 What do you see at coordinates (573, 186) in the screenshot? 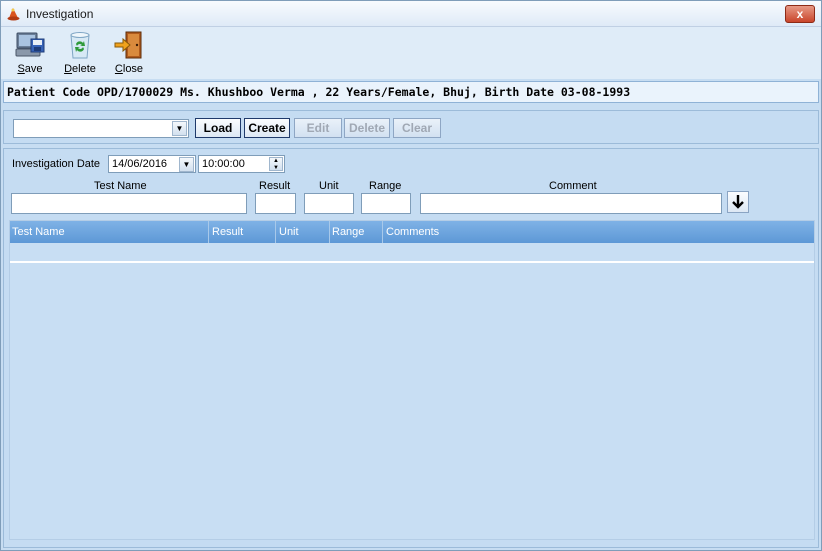
I see `comment-label: Comment` at bounding box center [573, 186].